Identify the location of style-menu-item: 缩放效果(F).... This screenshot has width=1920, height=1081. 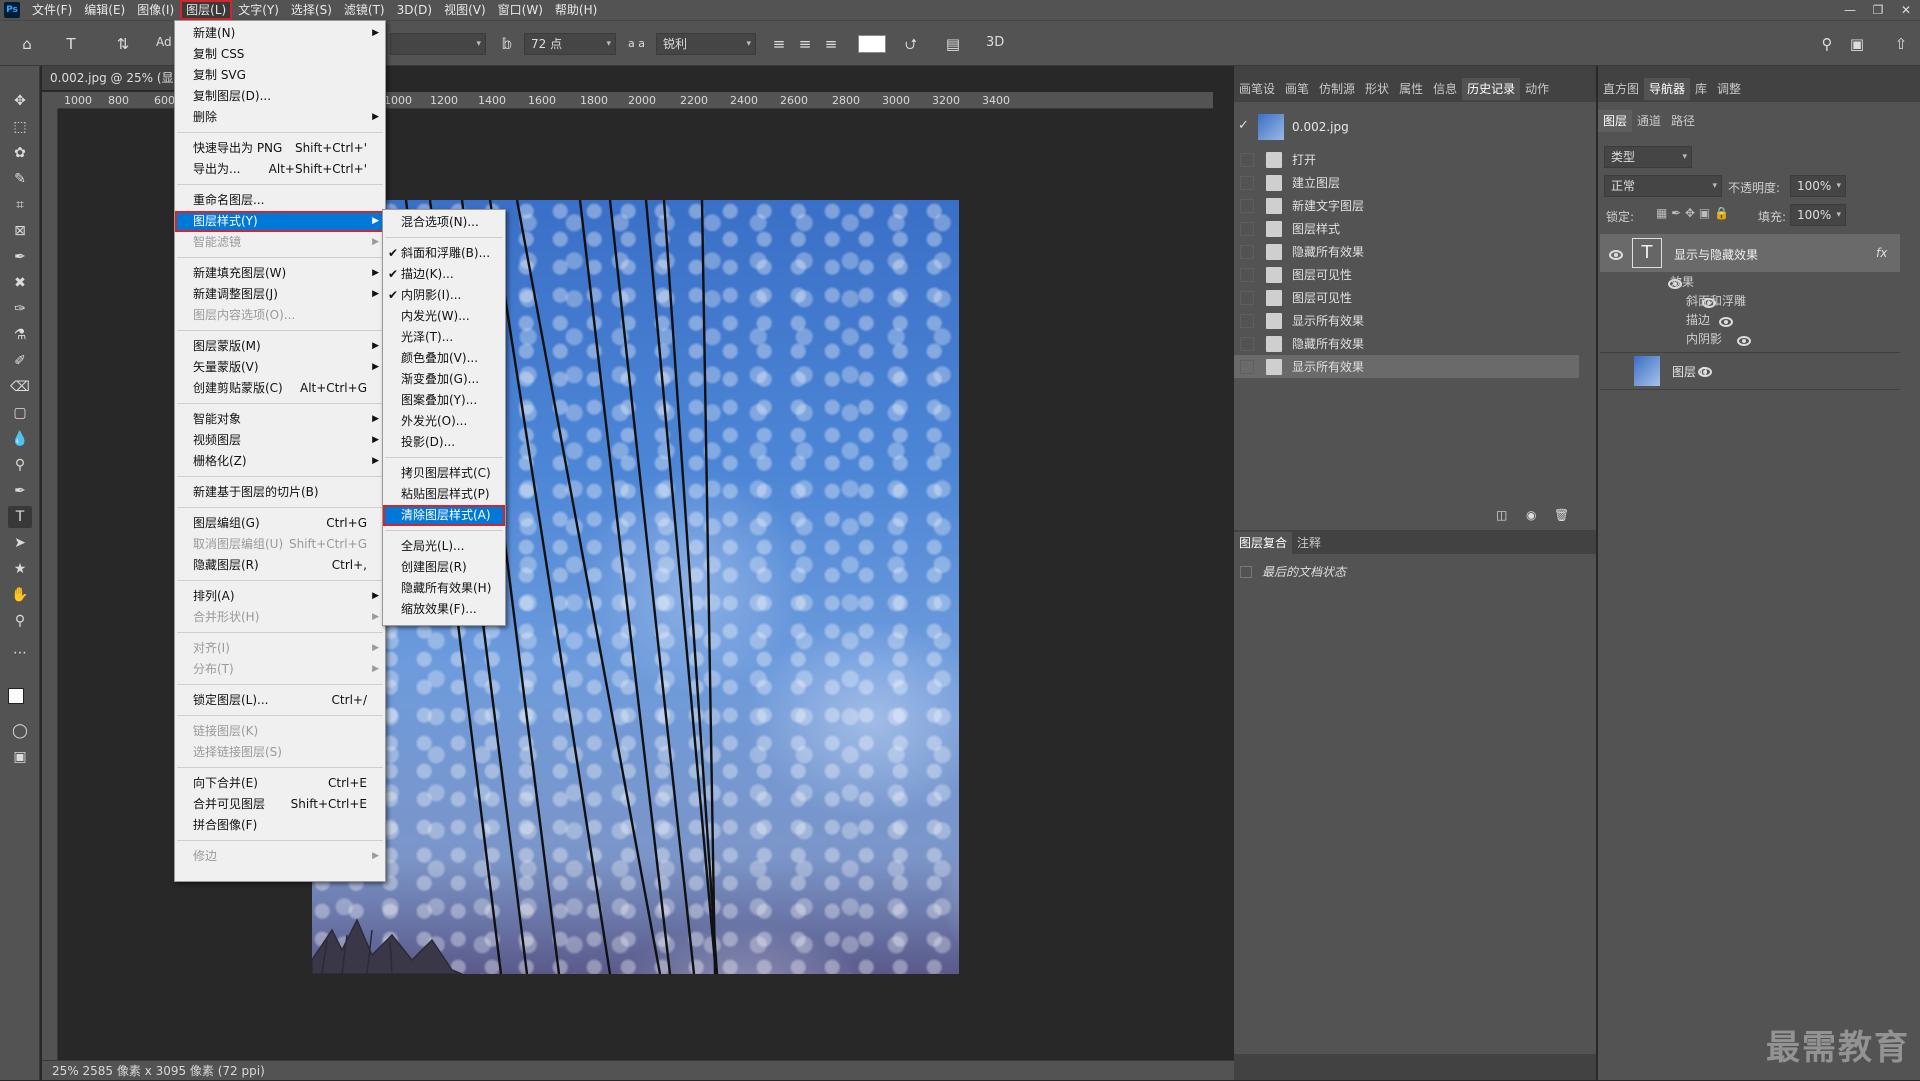
(444, 609).